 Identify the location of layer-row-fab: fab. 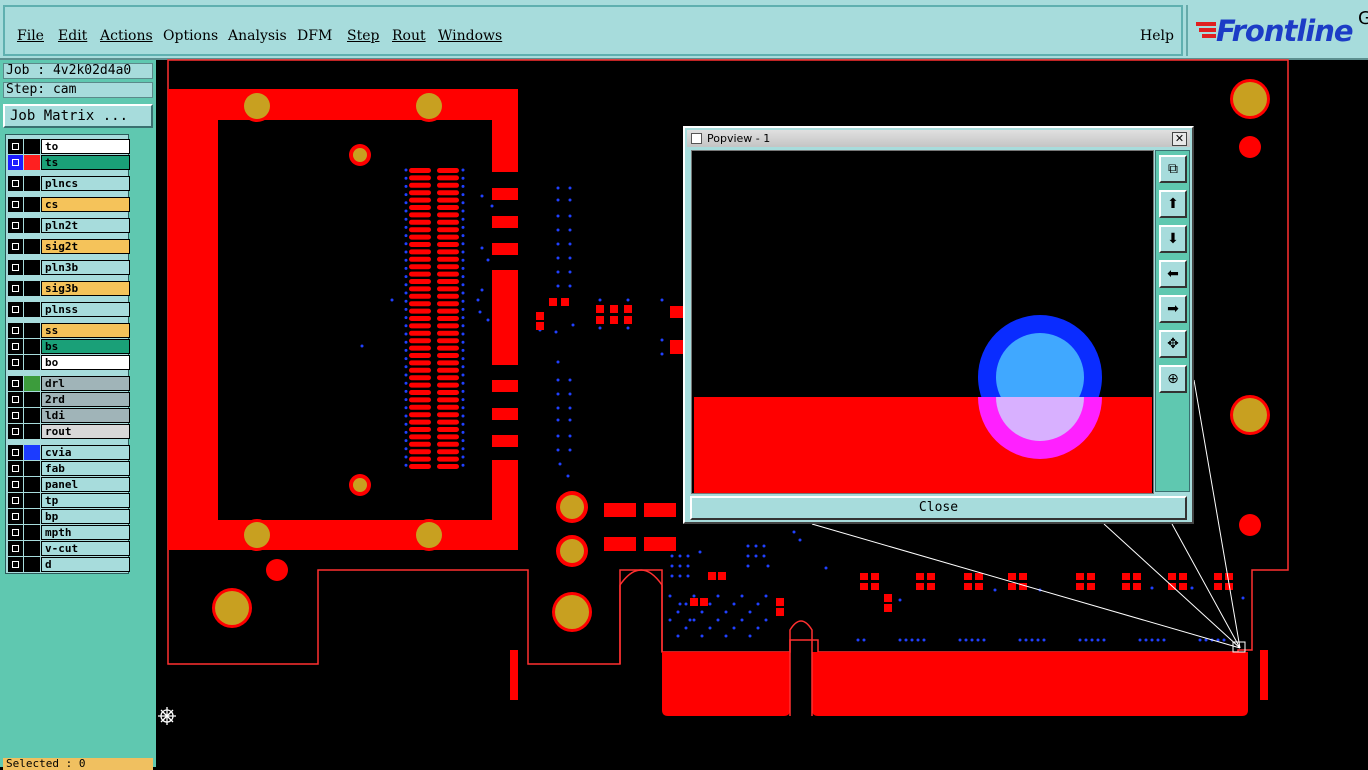
(69, 468).